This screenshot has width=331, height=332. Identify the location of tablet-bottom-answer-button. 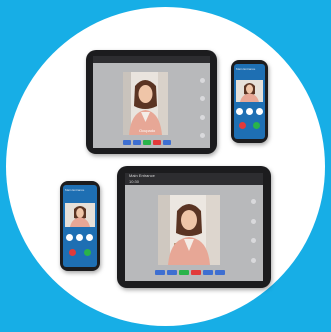
(184, 272).